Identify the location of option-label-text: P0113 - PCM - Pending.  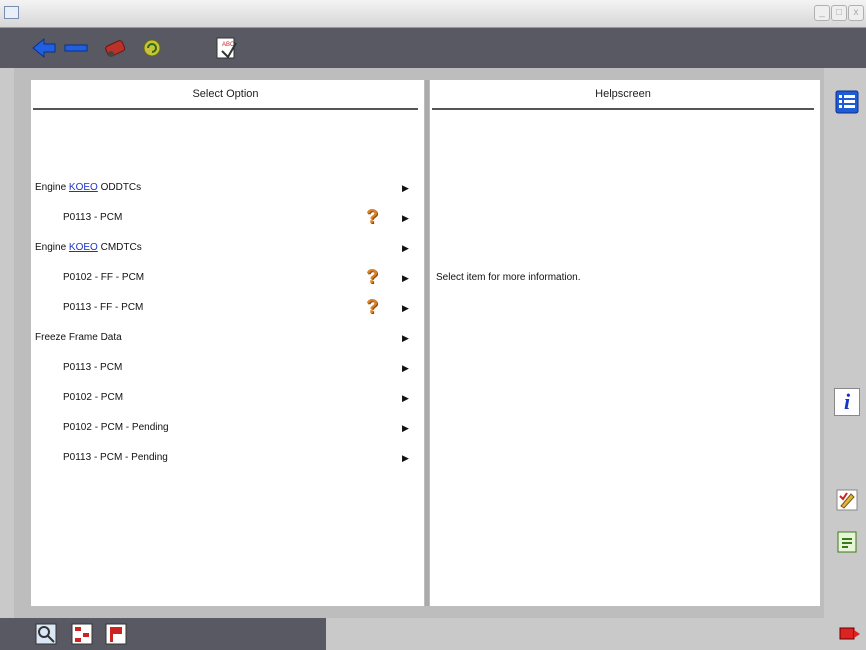
(115, 457).